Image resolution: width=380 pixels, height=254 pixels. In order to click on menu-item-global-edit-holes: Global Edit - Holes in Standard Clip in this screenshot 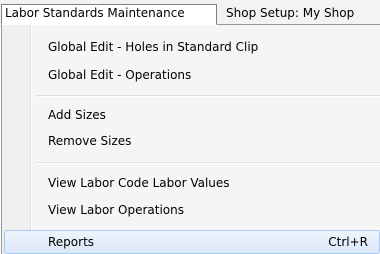, I will do `click(192, 47)`.